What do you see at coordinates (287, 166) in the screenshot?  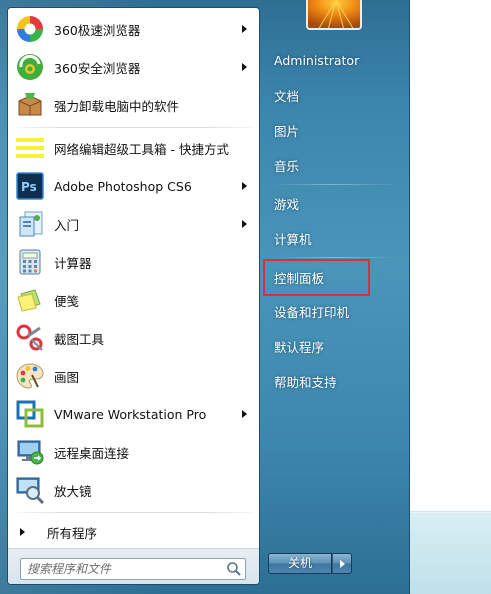 I see `link-label: 音乐` at bounding box center [287, 166].